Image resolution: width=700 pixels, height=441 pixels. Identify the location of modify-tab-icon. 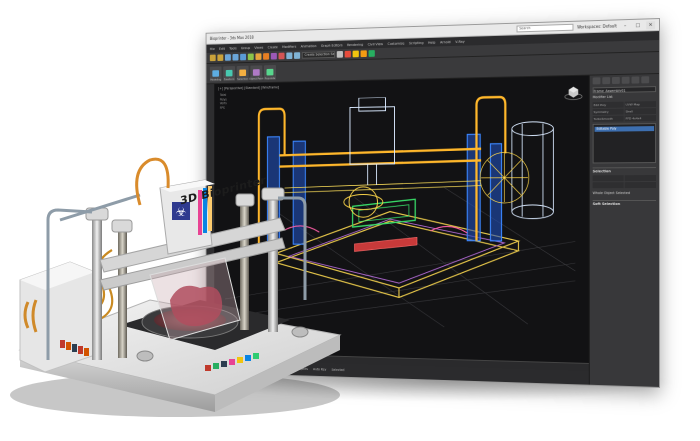
(606, 80).